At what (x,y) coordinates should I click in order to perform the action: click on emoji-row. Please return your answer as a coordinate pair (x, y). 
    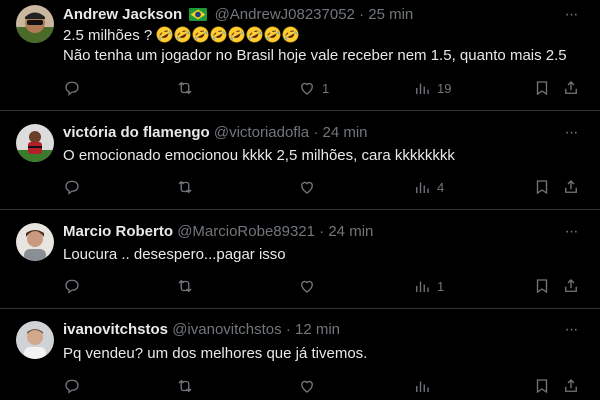
    Looking at the image, I should click on (228, 35).